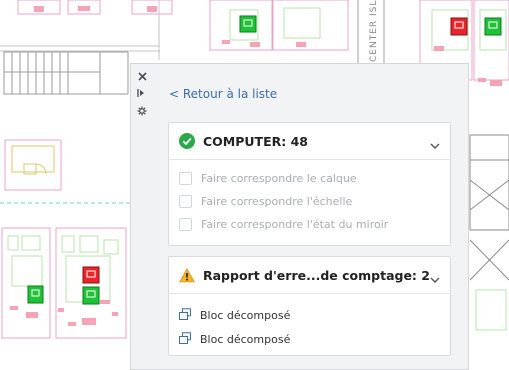 This screenshot has height=370, width=509. Describe the element at coordinates (374, 31) in the screenshot. I see `street-label: CENTER ISLAND` at that location.